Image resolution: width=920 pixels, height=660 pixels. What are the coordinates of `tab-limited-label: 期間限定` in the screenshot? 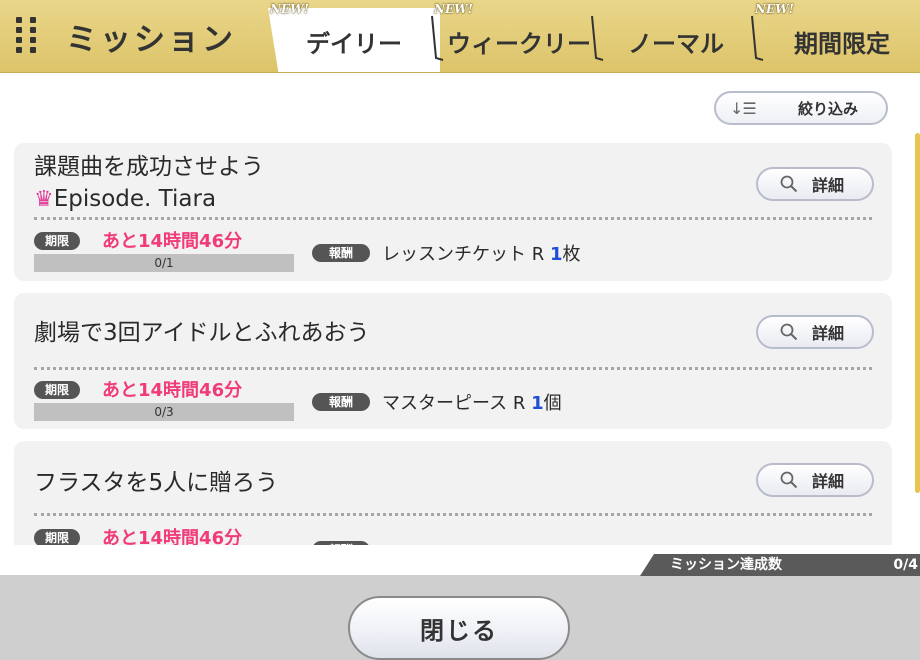 It's located at (842, 43).